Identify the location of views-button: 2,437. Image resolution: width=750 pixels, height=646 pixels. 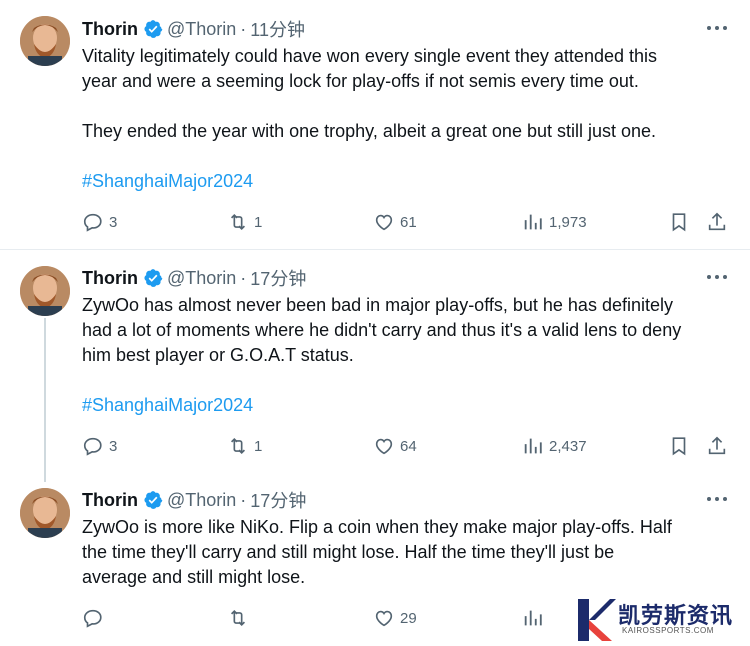
(554, 446).